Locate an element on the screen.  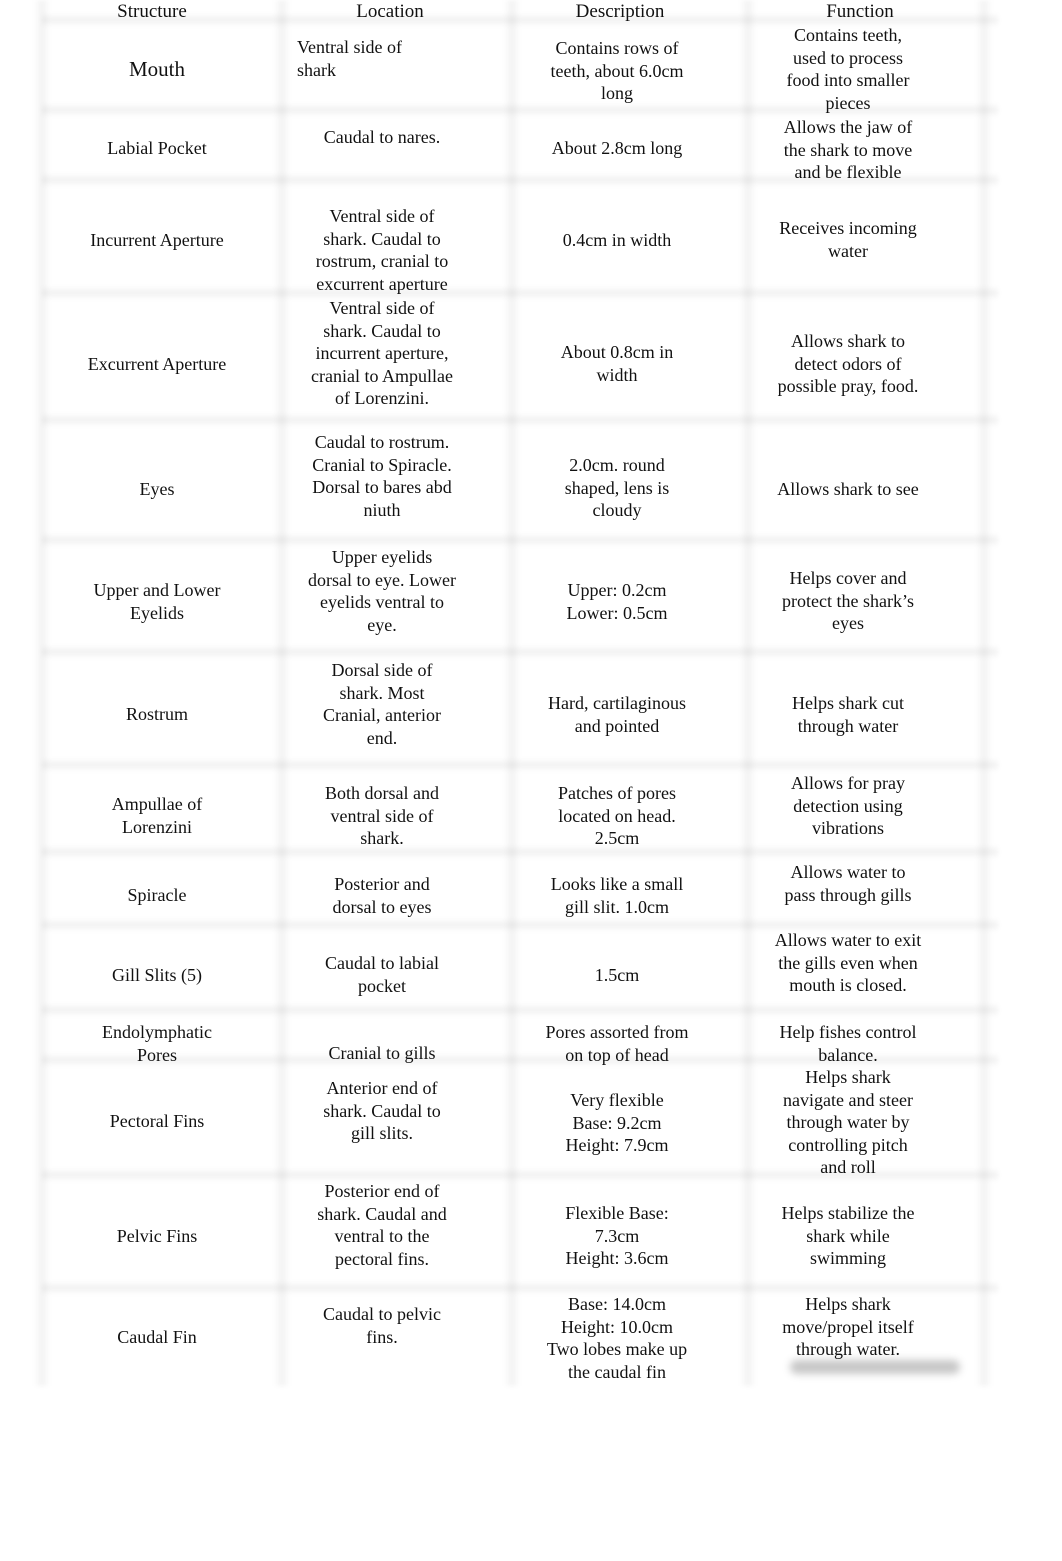
cell-text-line: Contains teeth, is located at coordinates (848, 35).